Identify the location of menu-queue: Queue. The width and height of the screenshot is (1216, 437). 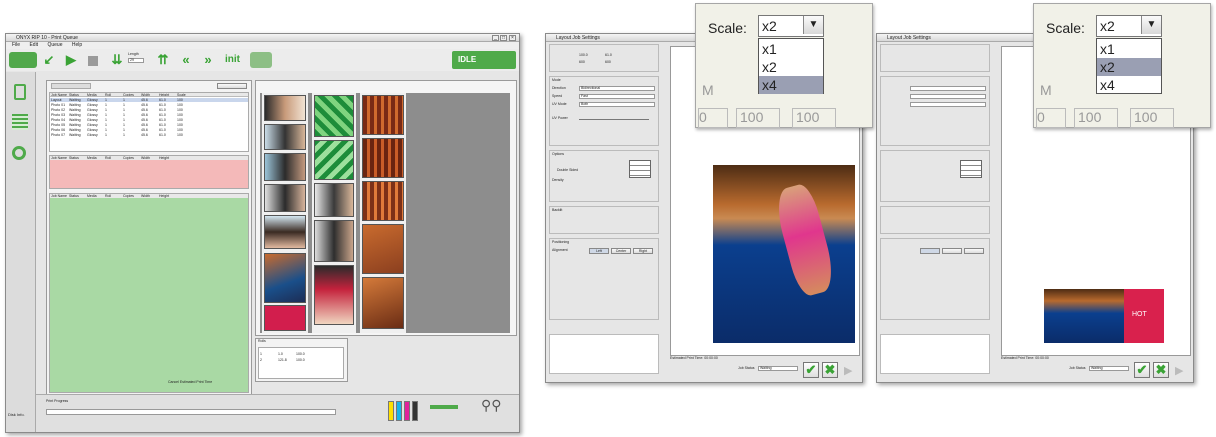
(54, 45).